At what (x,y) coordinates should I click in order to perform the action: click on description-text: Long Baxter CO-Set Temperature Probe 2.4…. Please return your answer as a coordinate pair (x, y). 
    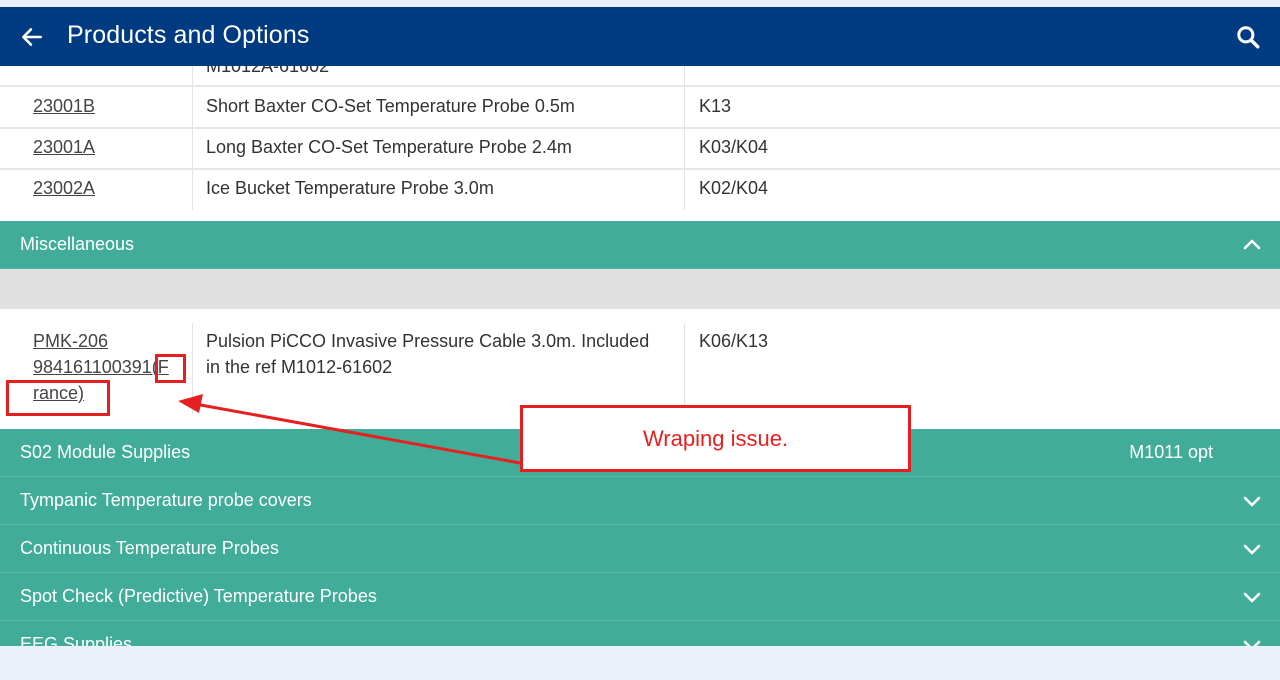
    Looking at the image, I should click on (389, 147).